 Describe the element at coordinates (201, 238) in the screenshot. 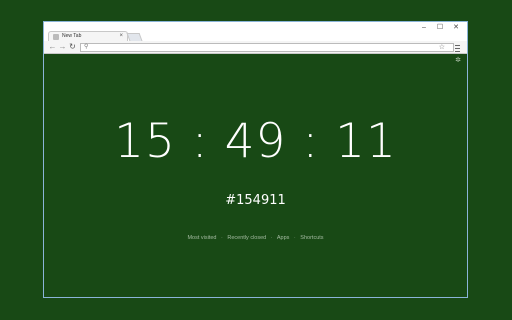

I see `link-most-visited: Most visited` at that location.